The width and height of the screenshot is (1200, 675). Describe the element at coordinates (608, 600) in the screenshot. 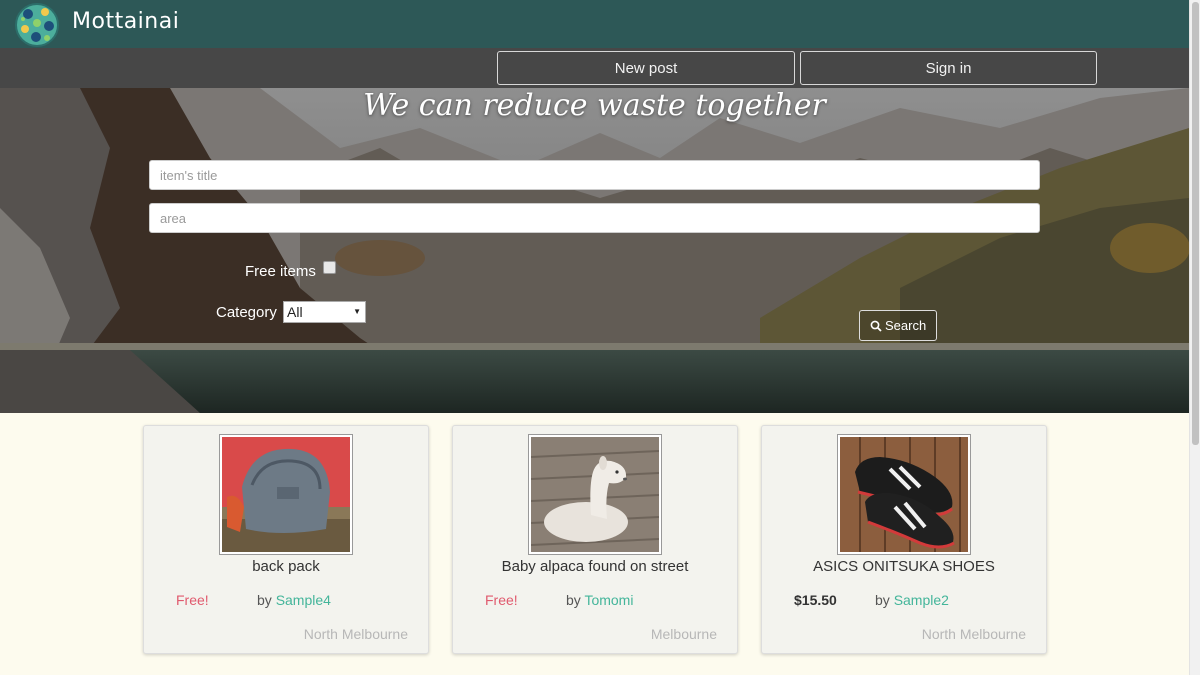

I see `owner-link: Tomomi` at that location.